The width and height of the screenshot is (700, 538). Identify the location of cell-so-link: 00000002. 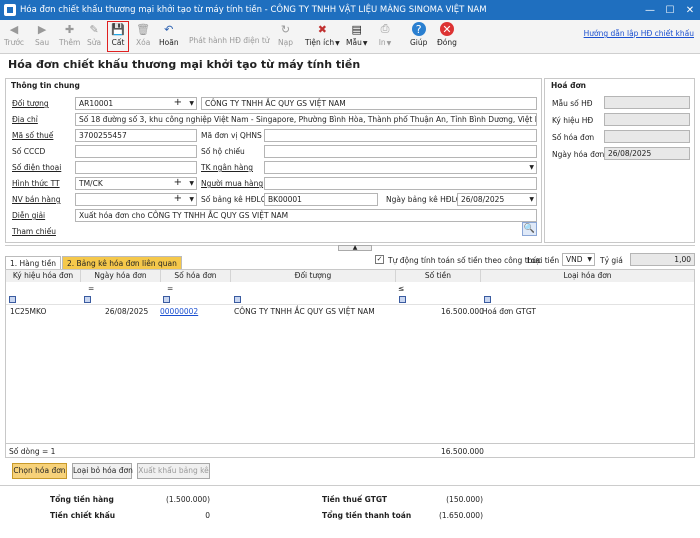
(179, 311).